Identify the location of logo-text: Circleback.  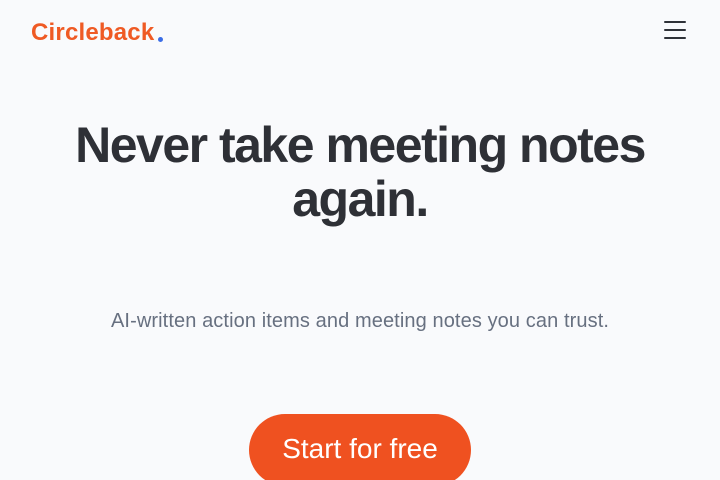
(93, 32).